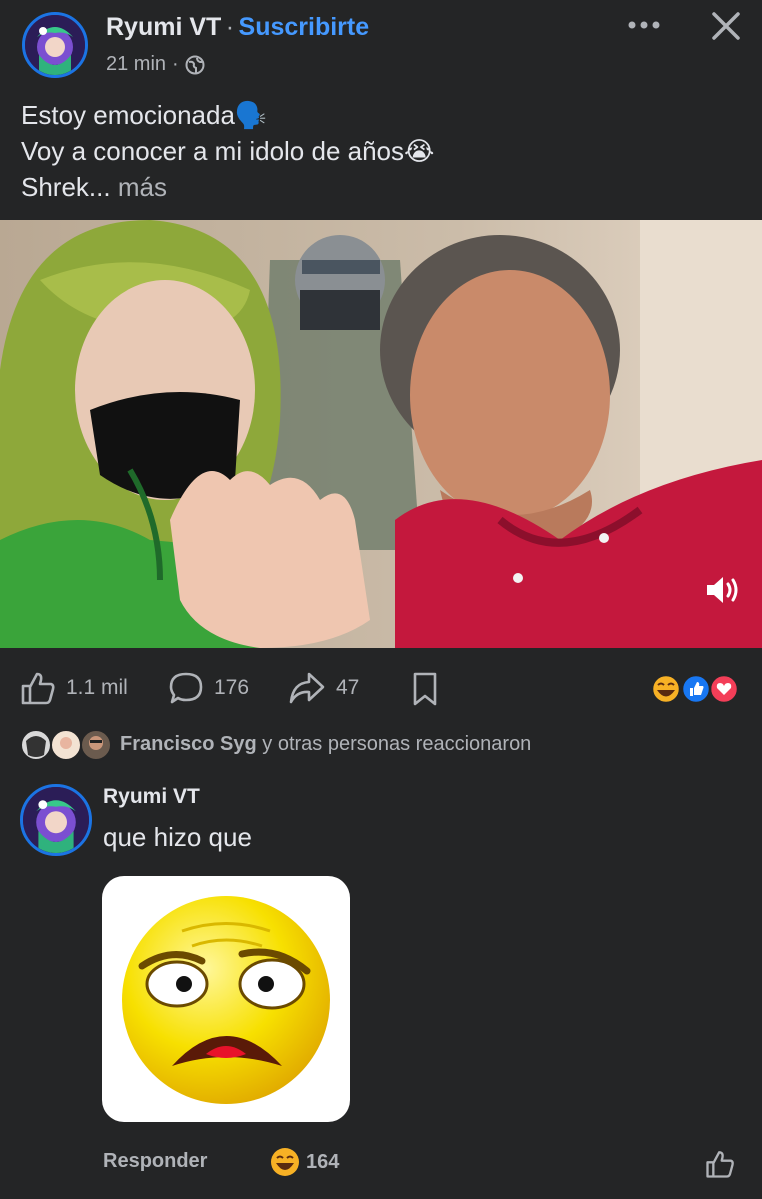 This screenshot has width=762, height=1199. What do you see at coordinates (307, 688) in the screenshot?
I see `share-icon` at bounding box center [307, 688].